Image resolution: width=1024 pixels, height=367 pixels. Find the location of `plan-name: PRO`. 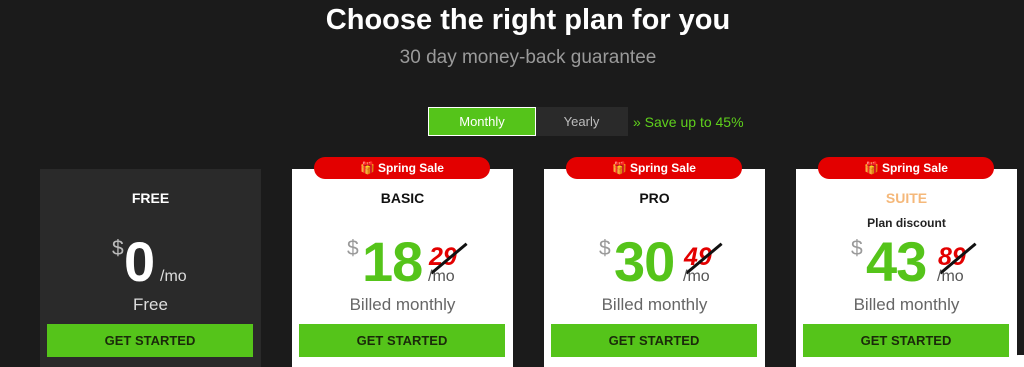

plan-name: PRO is located at coordinates (654, 198).